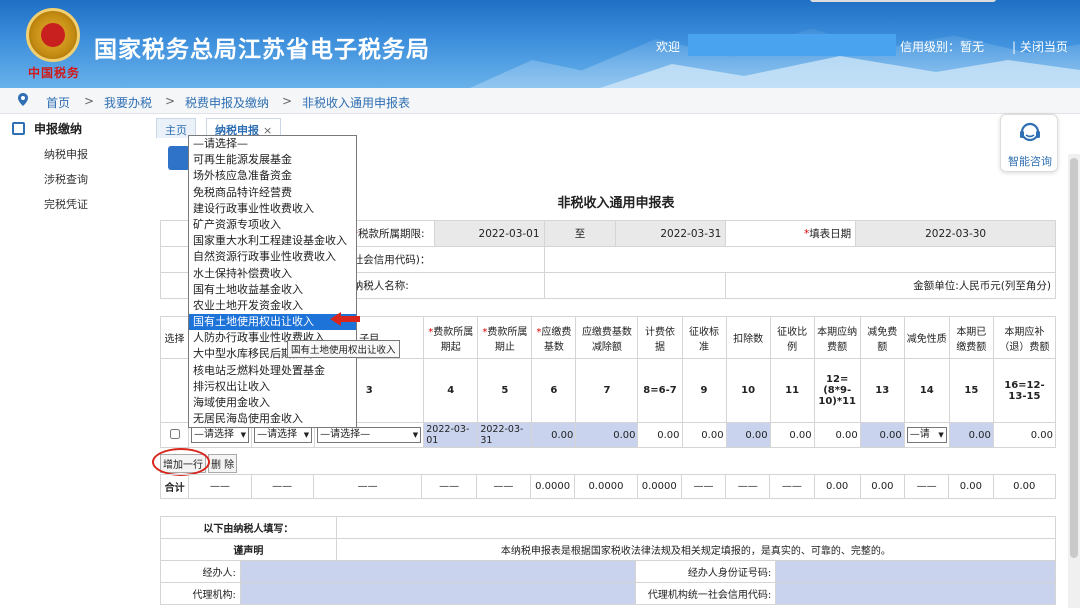 The height and width of the screenshot is (608, 1080). I want to click on breadcrumb-current: 非税收入通用申报表, so click(356, 103).